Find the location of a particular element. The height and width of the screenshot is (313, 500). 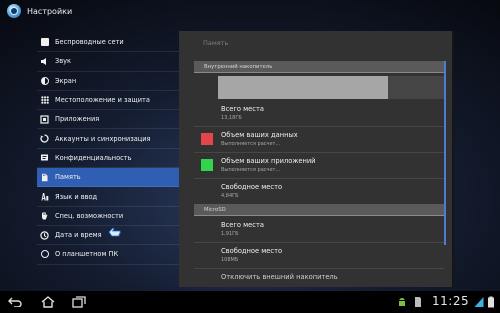

section-header-microsd: MicroSD is located at coordinates (319, 210).